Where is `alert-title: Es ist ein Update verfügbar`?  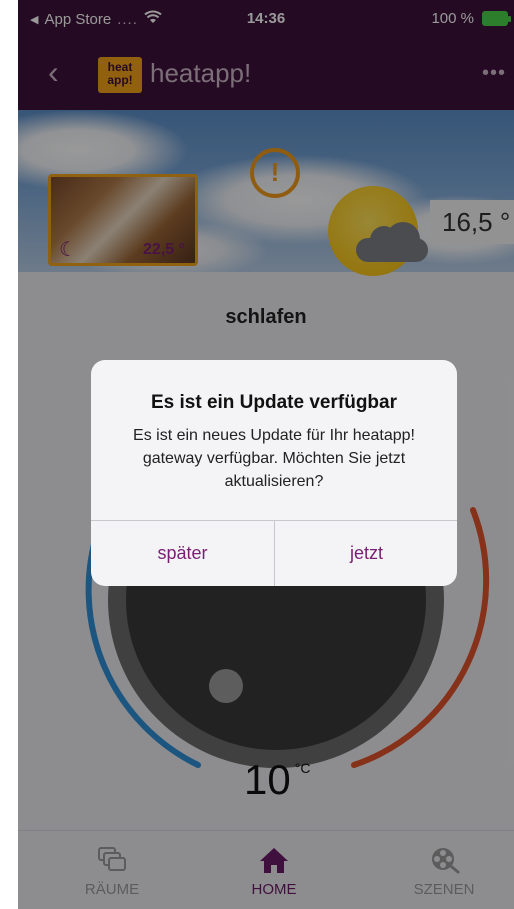
alert-title: Es ist ein Update verfügbar is located at coordinates (273, 402).